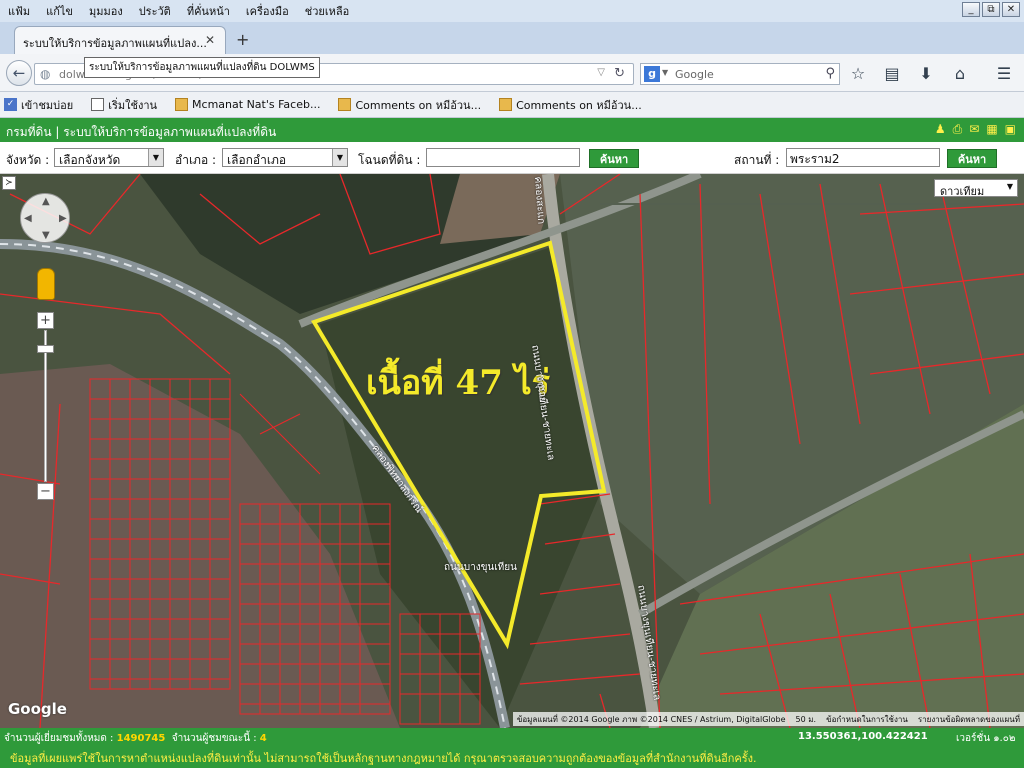 This screenshot has width=1024, height=768. What do you see at coordinates (46, 284) in the screenshot?
I see `street-view-pegman` at bounding box center [46, 284].